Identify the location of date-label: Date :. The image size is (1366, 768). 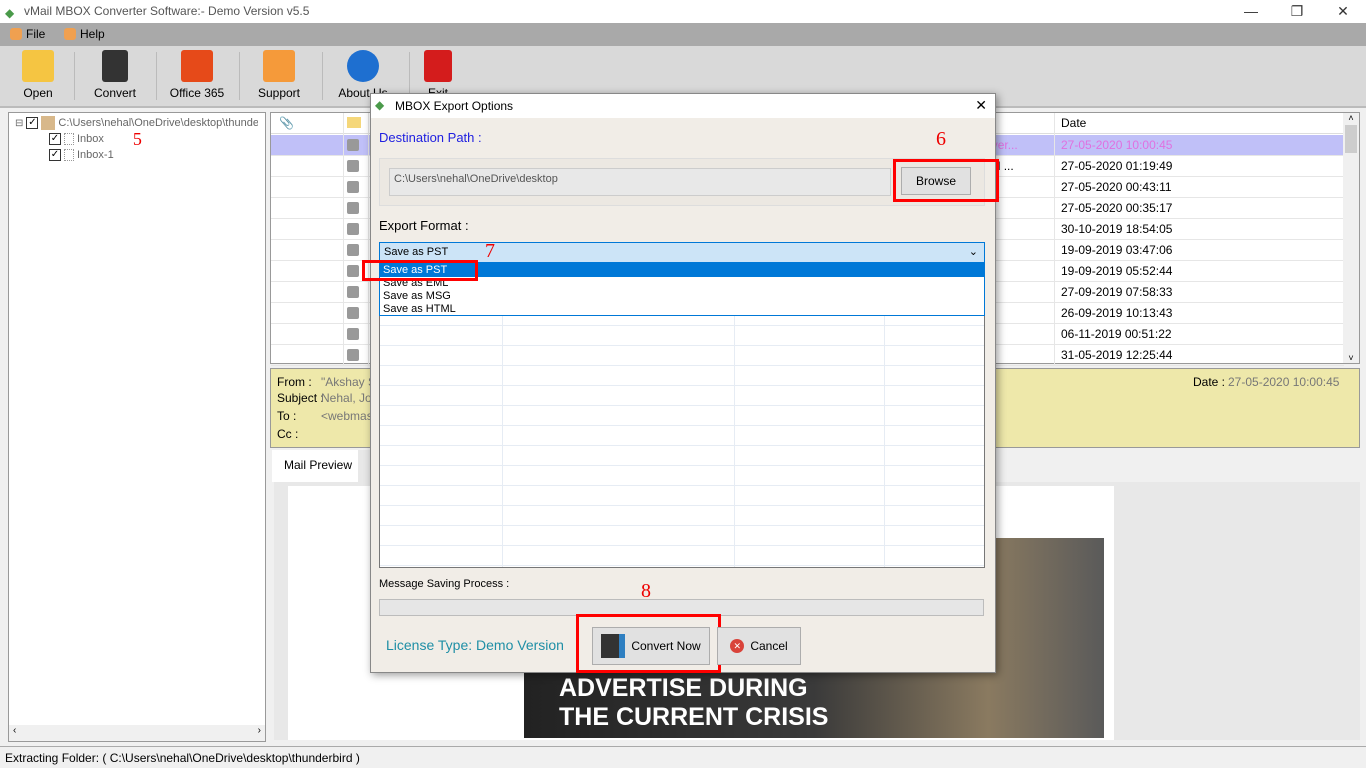
(1209, 382).